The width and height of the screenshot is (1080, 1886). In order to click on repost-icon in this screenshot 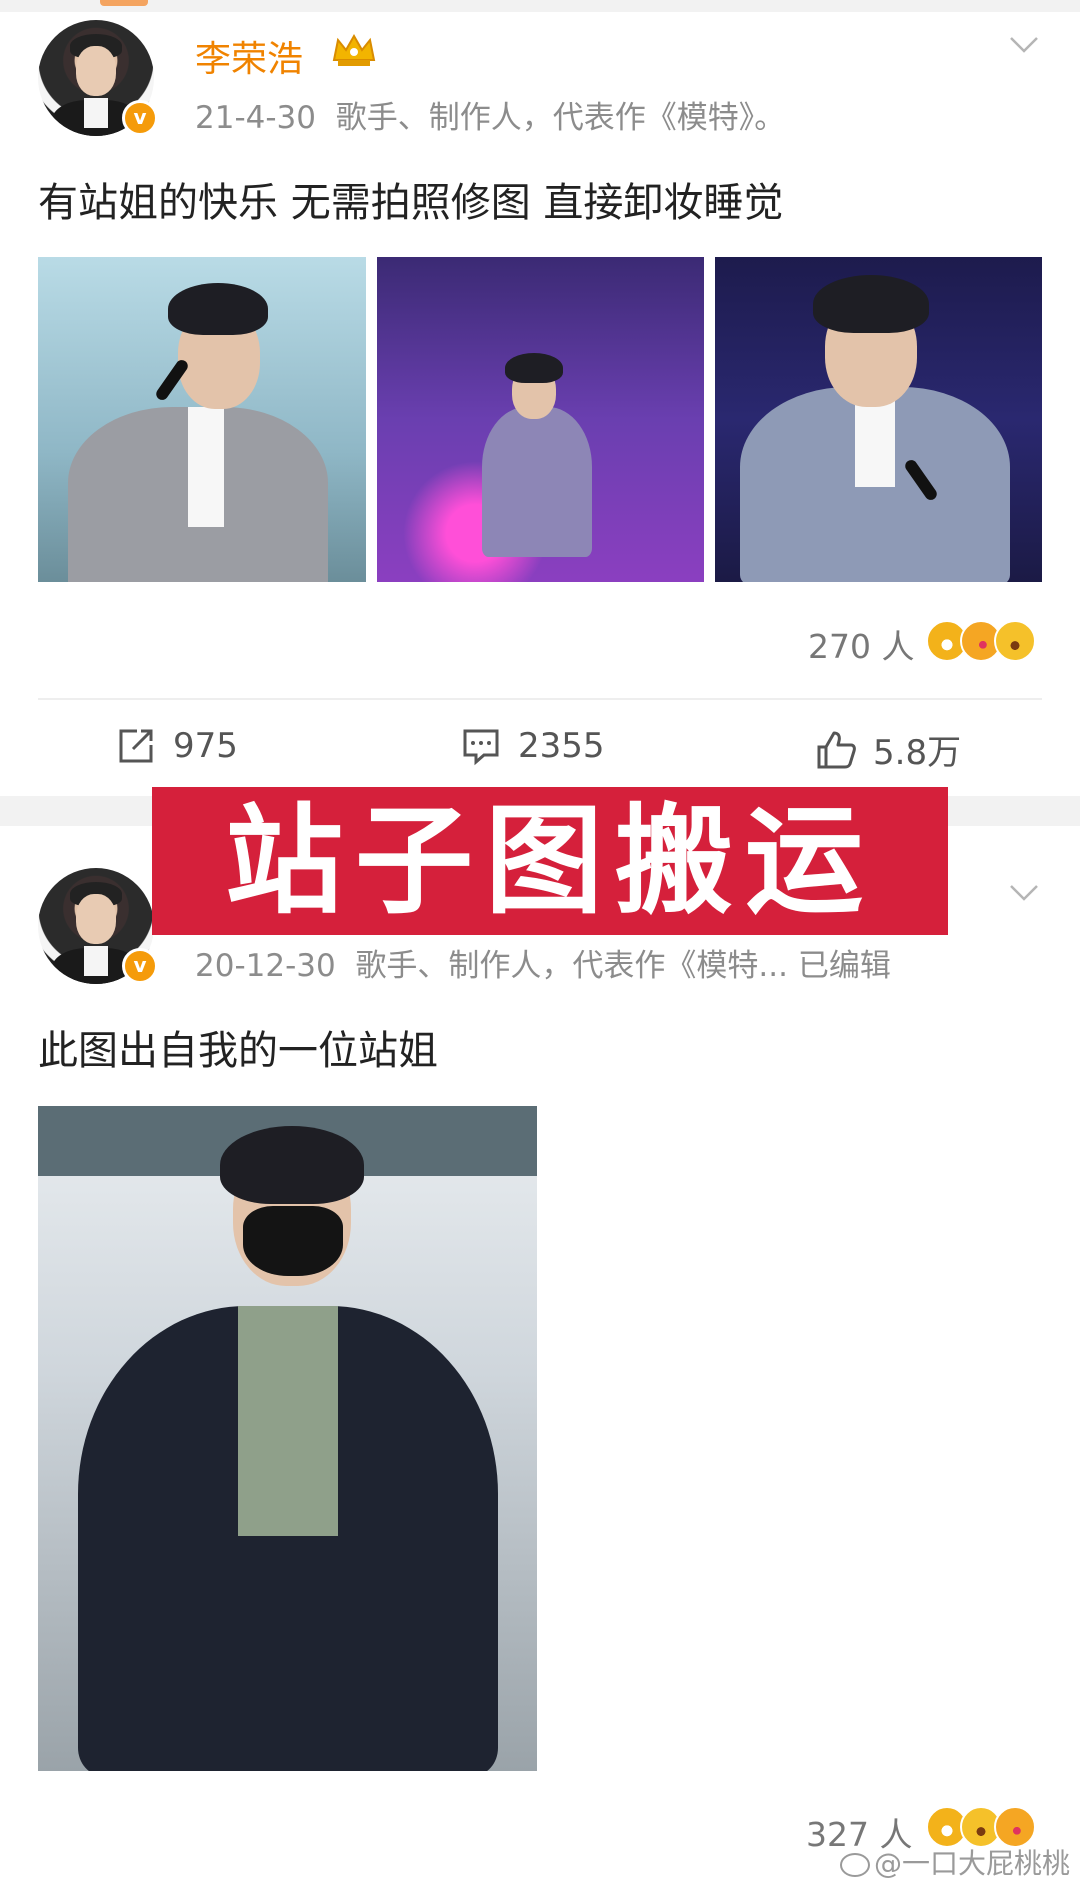, I will do `click(136, 746)`.